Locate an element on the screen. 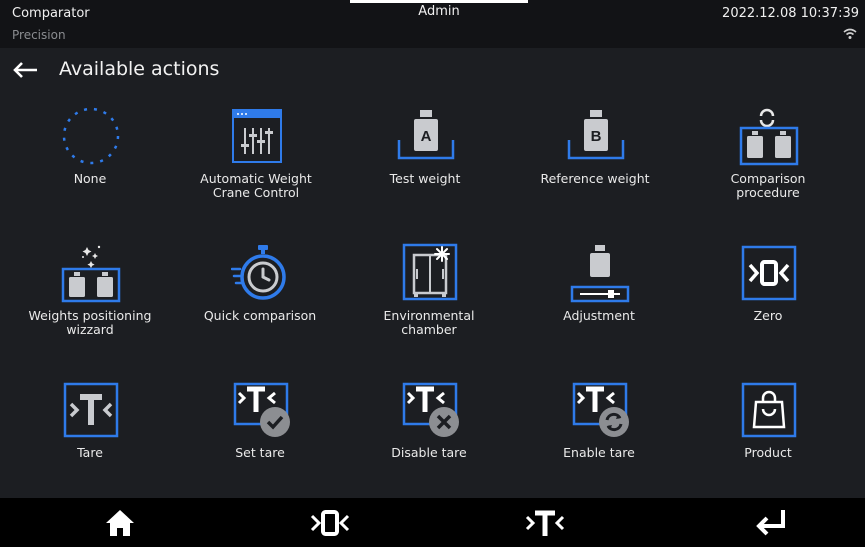 This screenshot has width=865, height=547. action-reference-weight: B Reference weight is located at coordinates (595, 152).